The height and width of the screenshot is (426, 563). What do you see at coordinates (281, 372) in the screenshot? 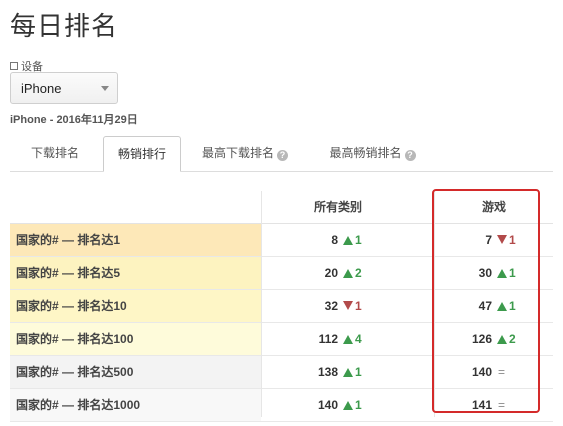
I see `table-row: 国家的# — 排名达500 138 1 140 =` at bounding box center [281, 372].